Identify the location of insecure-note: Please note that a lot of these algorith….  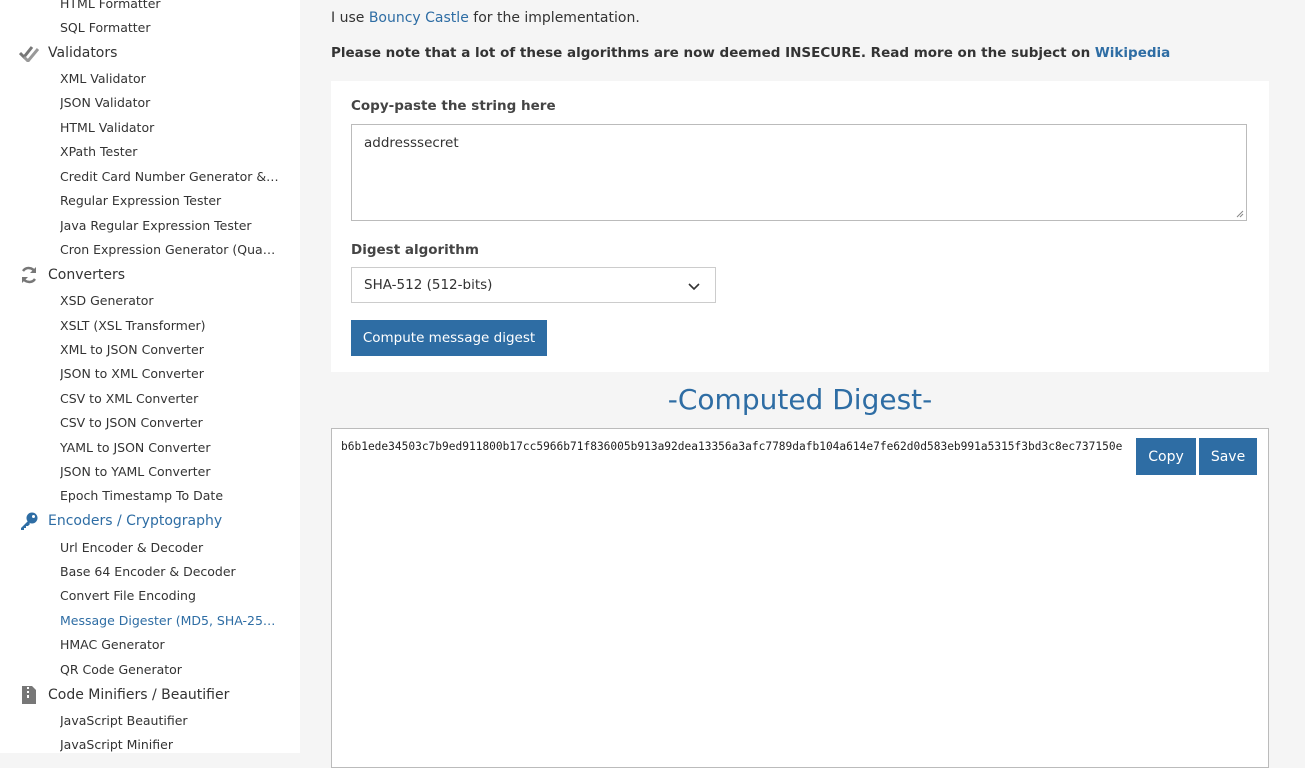
(750, 53).